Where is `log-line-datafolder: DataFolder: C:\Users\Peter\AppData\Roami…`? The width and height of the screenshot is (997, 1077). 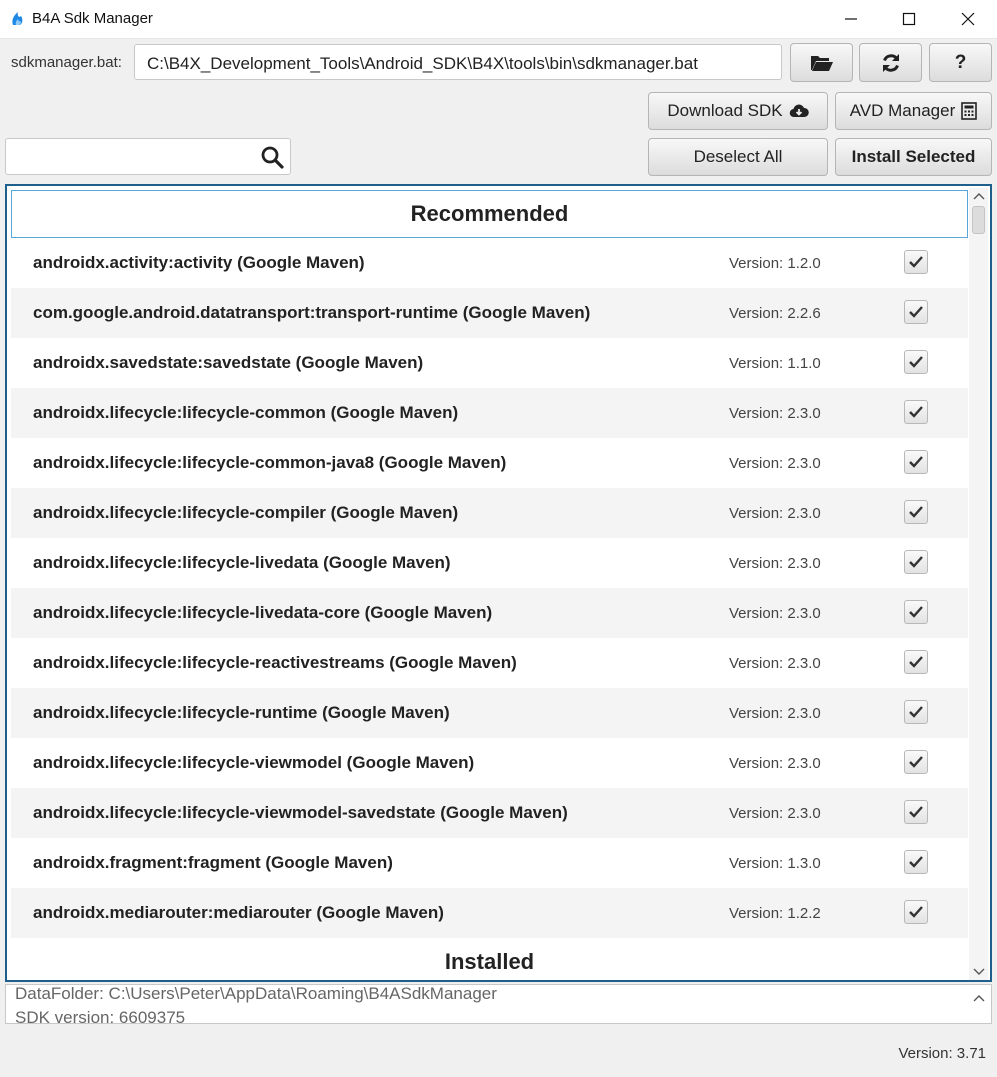 log-line-datafolder: DataFolder: C:\Users\Peter\AppData\Roami… is located at coordinates (256, 993).